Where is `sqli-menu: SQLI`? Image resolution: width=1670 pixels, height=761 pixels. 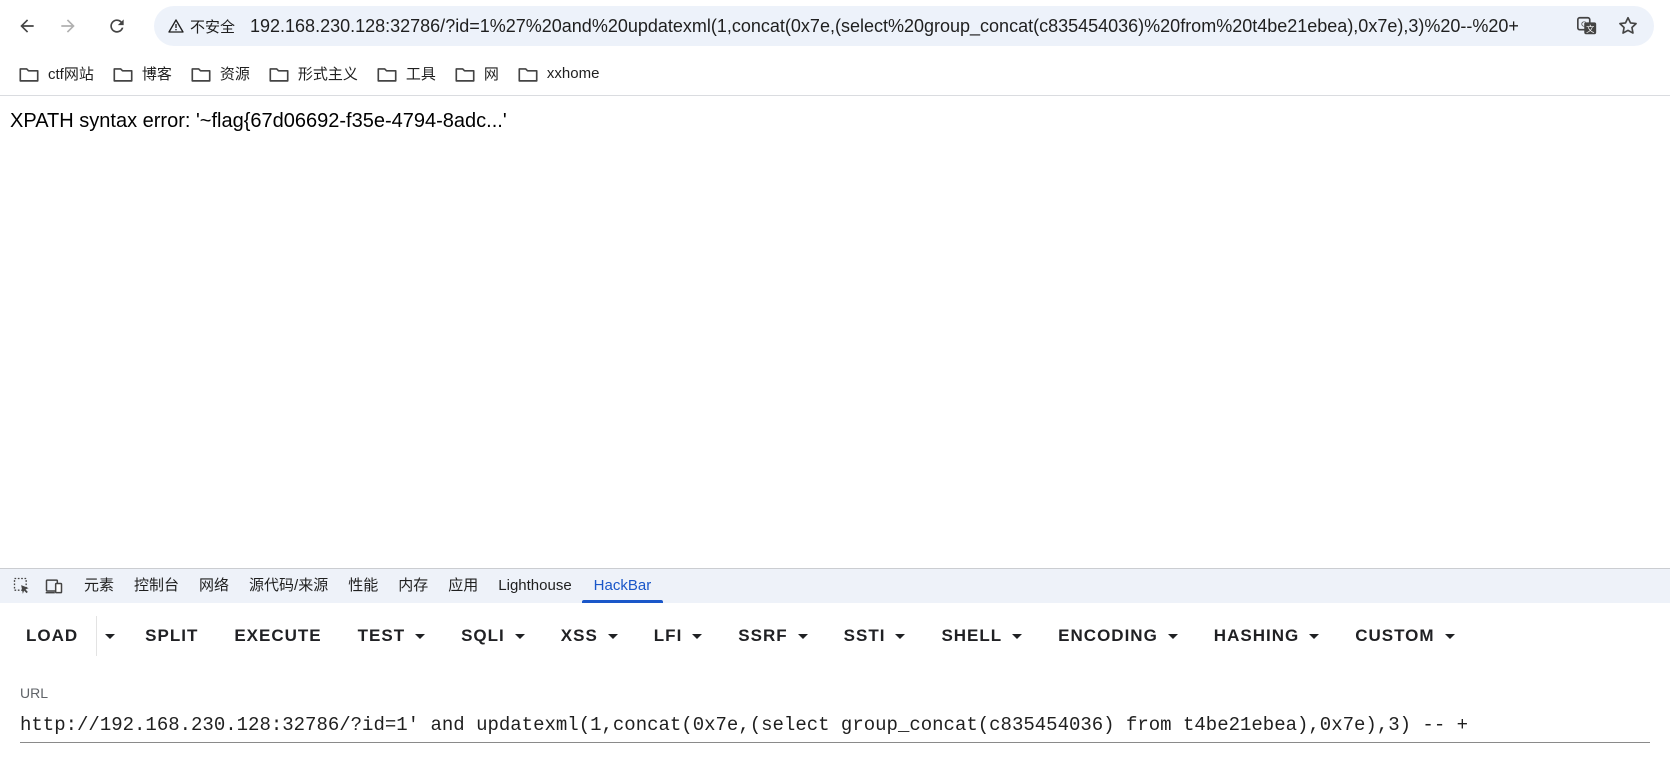 sqli-menu: SQLI is located at coordinates (493, 636).